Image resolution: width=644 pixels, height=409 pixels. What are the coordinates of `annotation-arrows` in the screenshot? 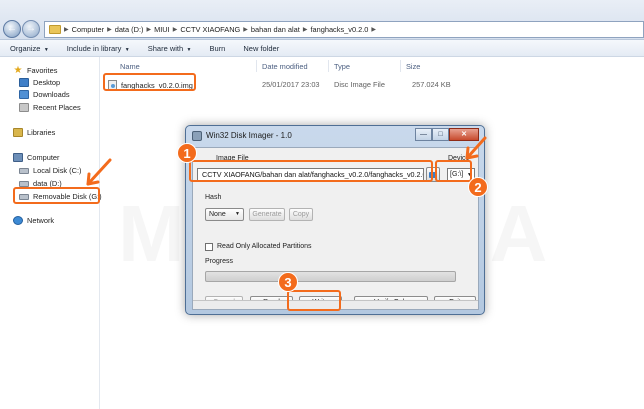 It's located at (286, 161).